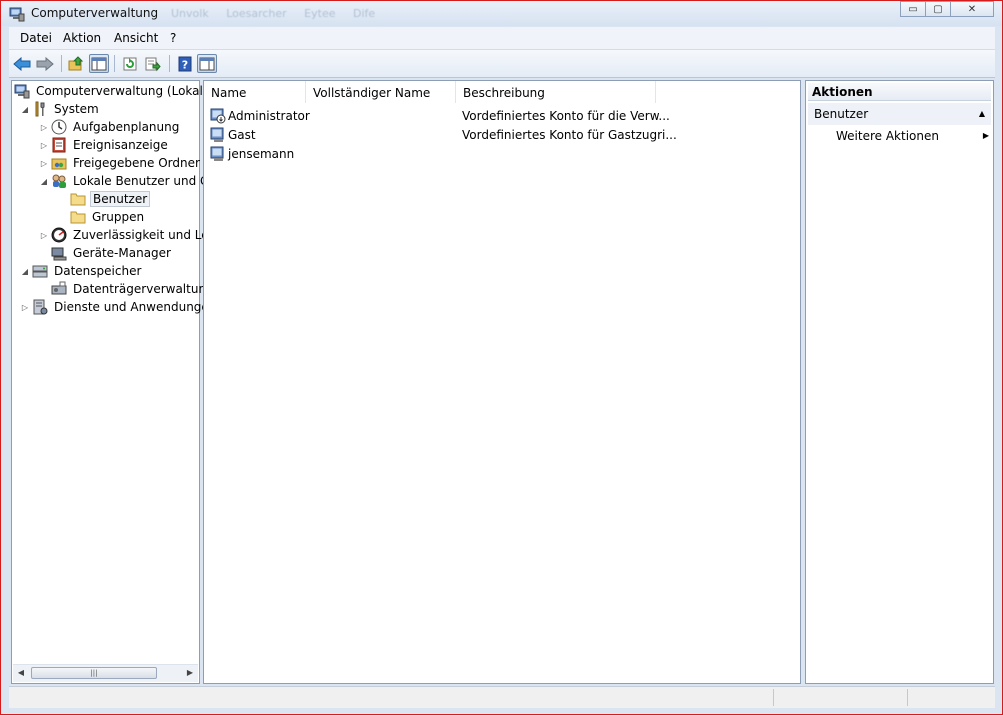  What do you see at coordinates (502, 64) in the screenshot?
I see `toolbar: ?` at bounding box center [502, 64].